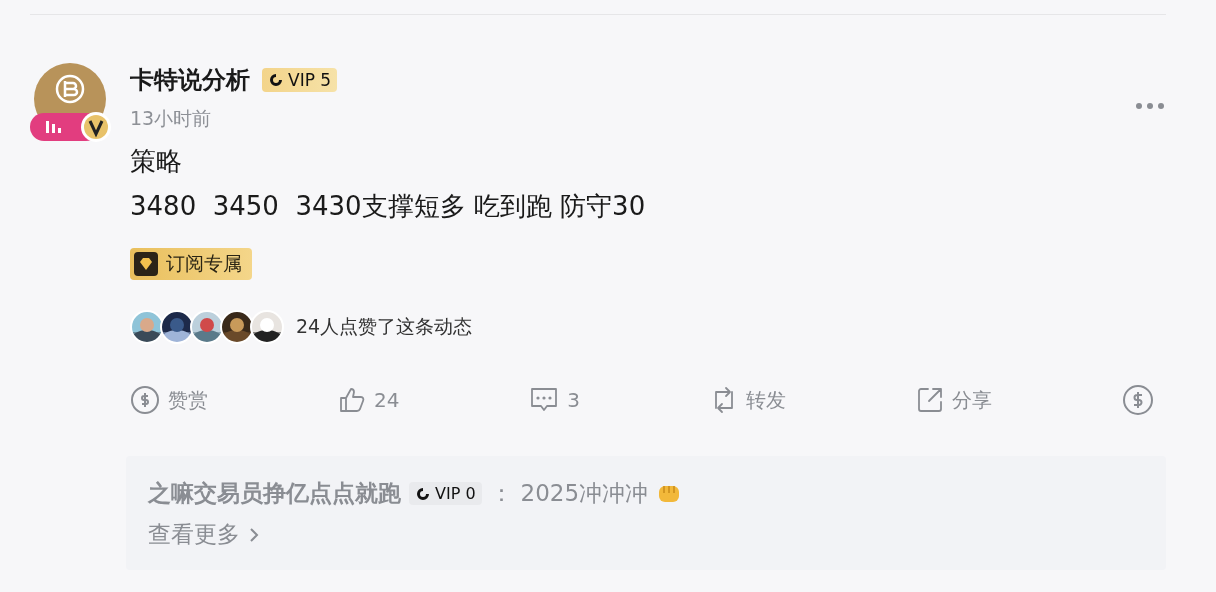 Image resolution: width=1216 pixels, height=592 pixels. Describe the element at coordinates (190, 80) in the screenshot. I see `author-name: 卡特说分析` at that location.